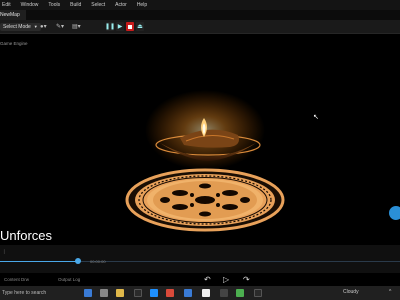 The image size is (400, 300). I want to click on overlay-caption: Unforces, so click(26, 235).